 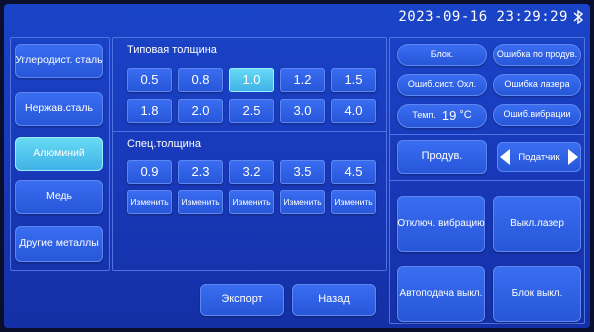 I want to click on feeder-selector: Податчик, so click(x=539, y=157).